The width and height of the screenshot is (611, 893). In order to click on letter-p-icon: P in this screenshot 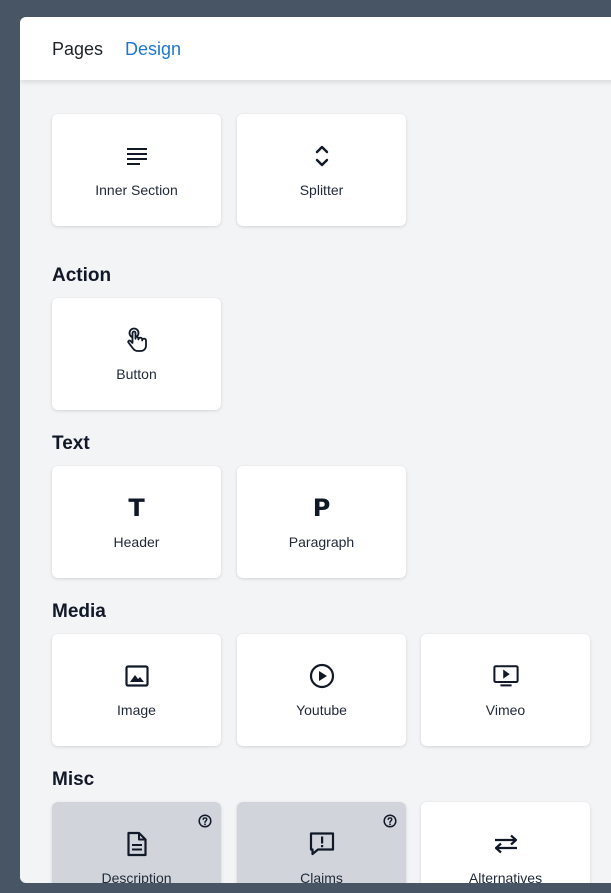, I will do `click(321, 508)`.